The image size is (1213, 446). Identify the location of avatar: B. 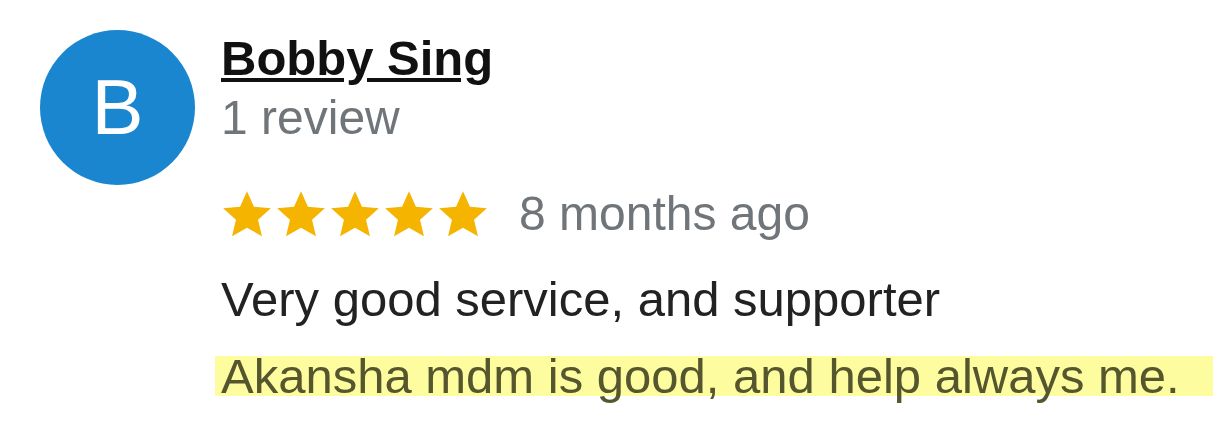
(117, 107).